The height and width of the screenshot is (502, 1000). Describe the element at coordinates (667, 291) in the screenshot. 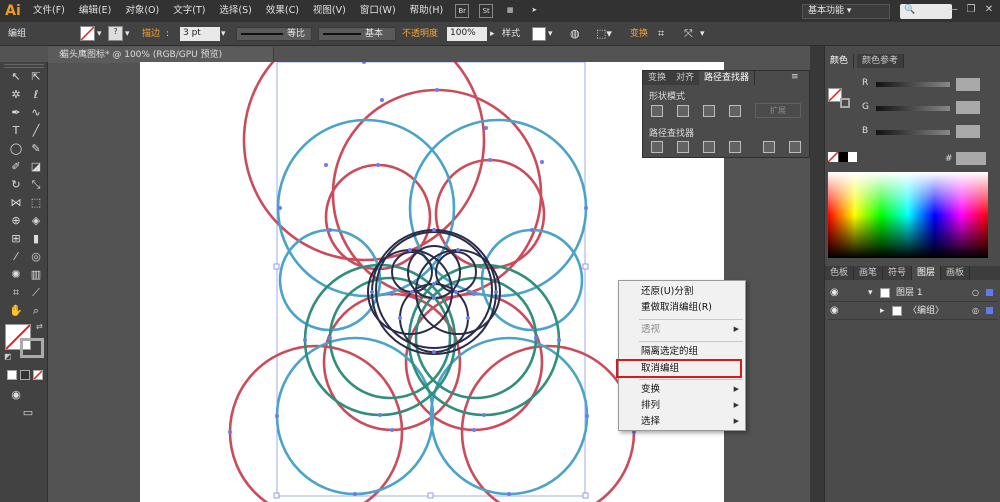

I see `menu-item-undo-divide: 还原(U)分割` at that location.